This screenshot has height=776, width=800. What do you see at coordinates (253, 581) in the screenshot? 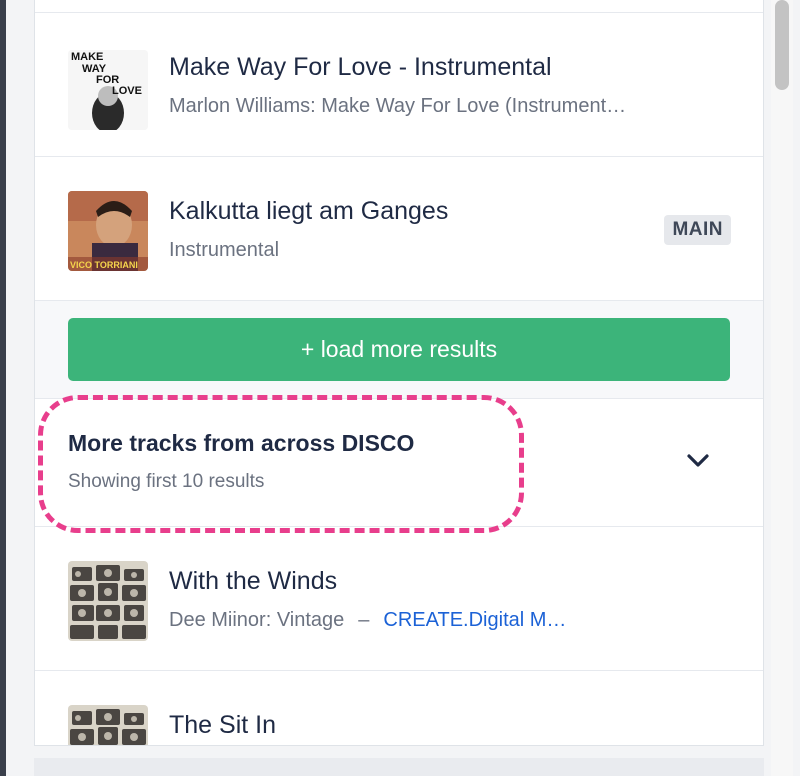
I see `track-title: With the Winds` at bounding box center [253, 581].